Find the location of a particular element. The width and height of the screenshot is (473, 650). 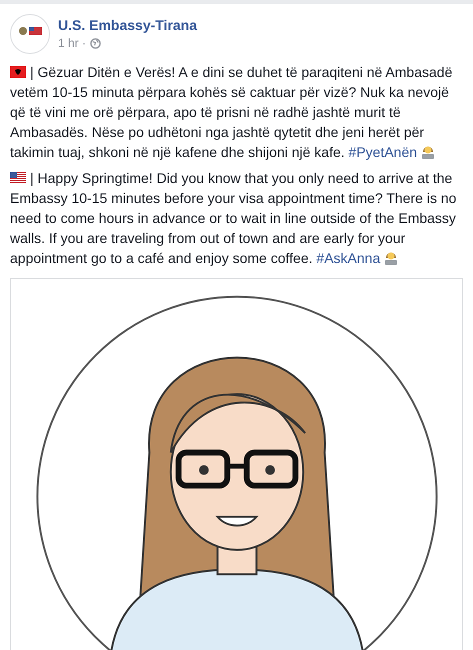

hashtag-link: #PyetAnën is located at coordinates (383, 152).